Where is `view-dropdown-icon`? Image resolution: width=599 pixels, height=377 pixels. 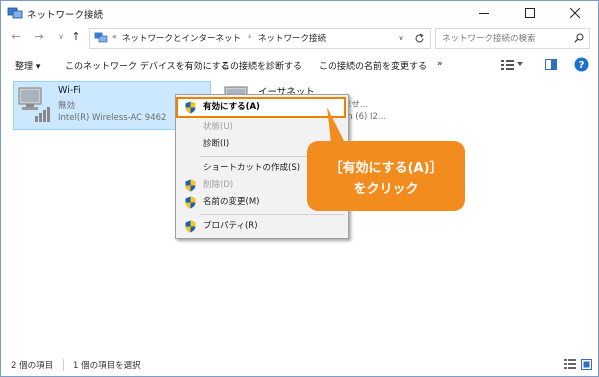
view-dropdown-icon is located at coordinates (520, 64).